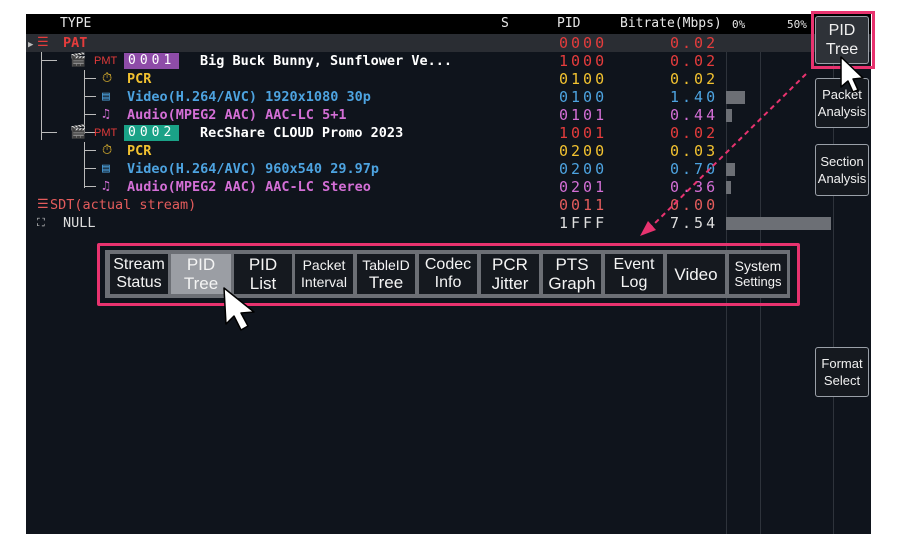  Describe the element at coordinates (727, 152) in the screenshot. I see `dashed-arrow-line` at that location.